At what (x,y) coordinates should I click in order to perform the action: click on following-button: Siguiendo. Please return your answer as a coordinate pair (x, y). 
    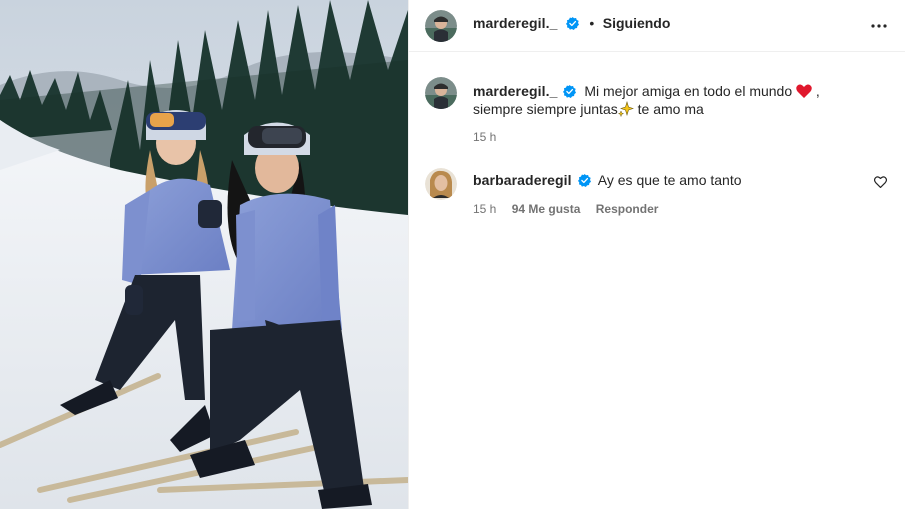
    Looking at the image, I should click on (637, 23).